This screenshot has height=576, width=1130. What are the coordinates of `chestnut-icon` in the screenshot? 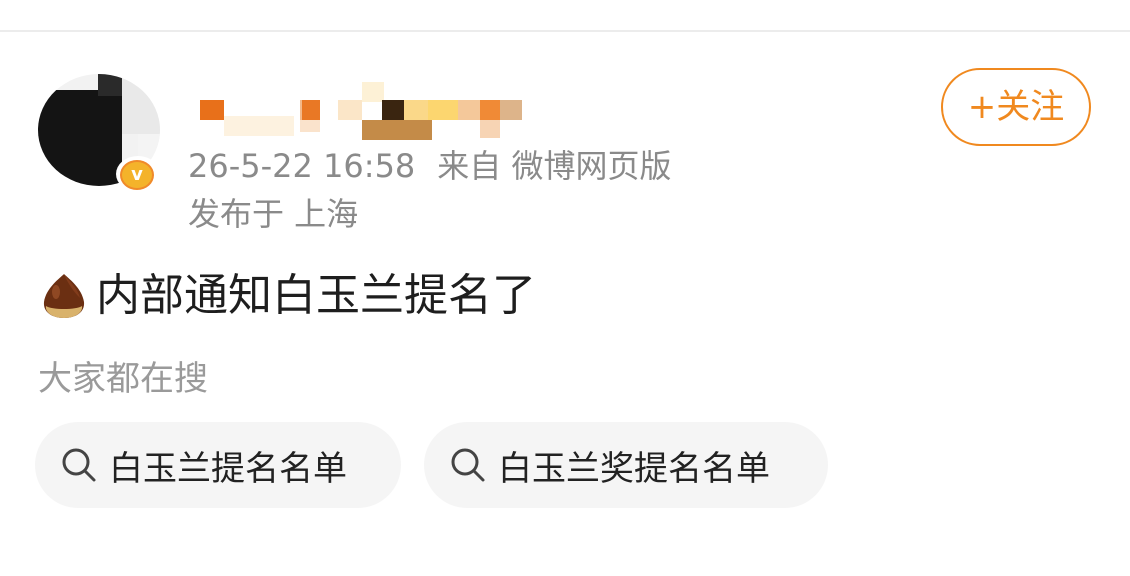 It's located at (64, 296).